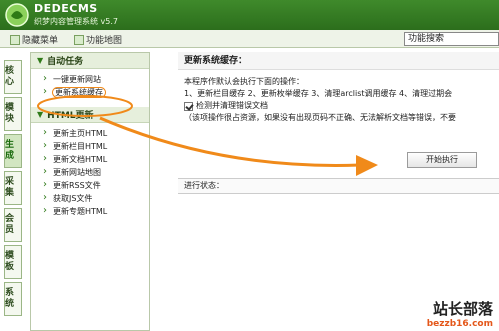 This screenshot has height=331, width=499. Describe the element at coordinates (104, 41) in the screenshot. I see `site-map-label: 功能地图` at that location.